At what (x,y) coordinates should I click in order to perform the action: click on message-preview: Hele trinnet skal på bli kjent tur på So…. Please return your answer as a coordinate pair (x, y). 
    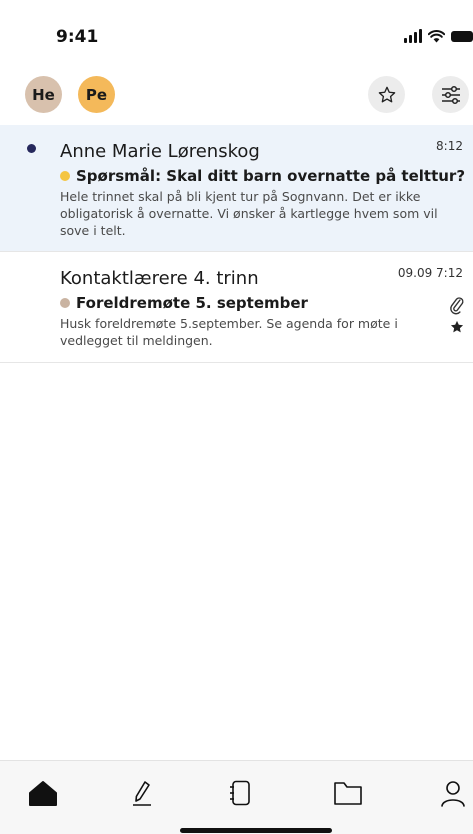
    Looking at the image, I should click on (249, 213).